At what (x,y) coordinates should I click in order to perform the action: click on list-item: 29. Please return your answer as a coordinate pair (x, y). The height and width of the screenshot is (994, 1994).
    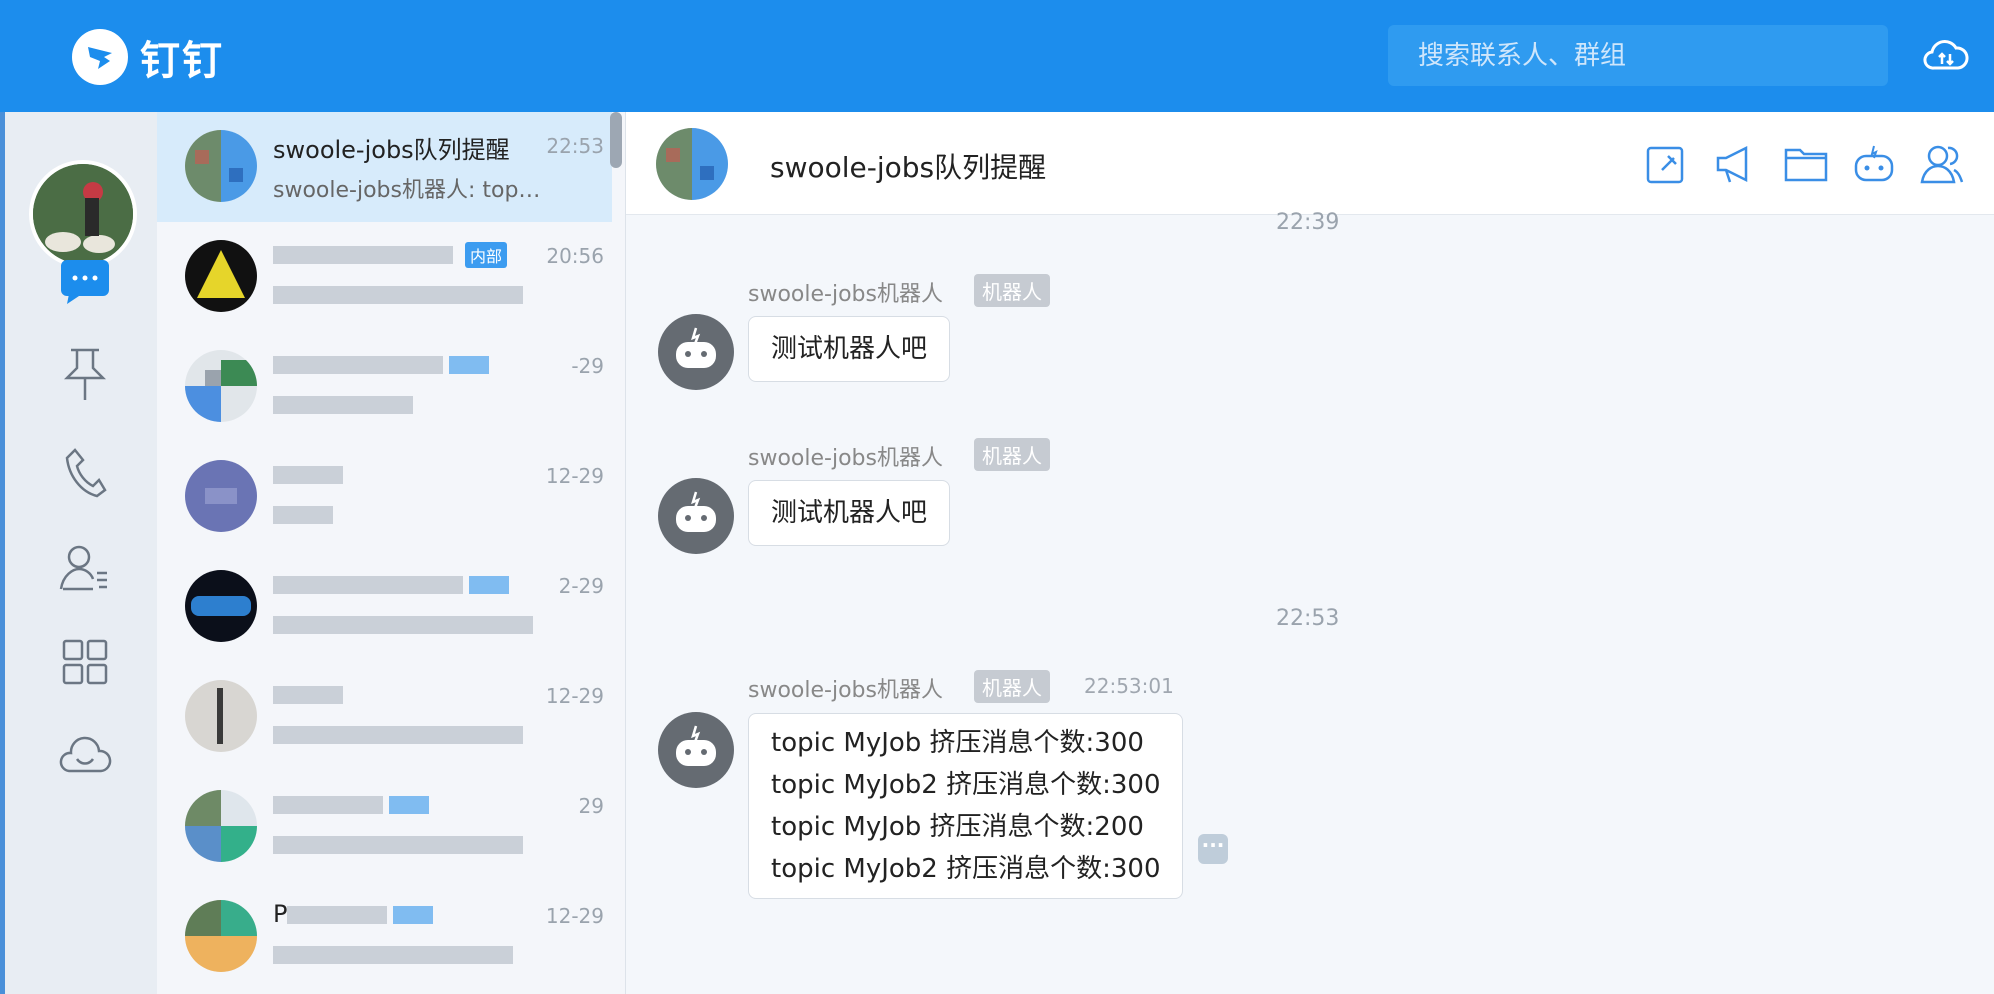
    Looking at the image, I should click on (384, 827).